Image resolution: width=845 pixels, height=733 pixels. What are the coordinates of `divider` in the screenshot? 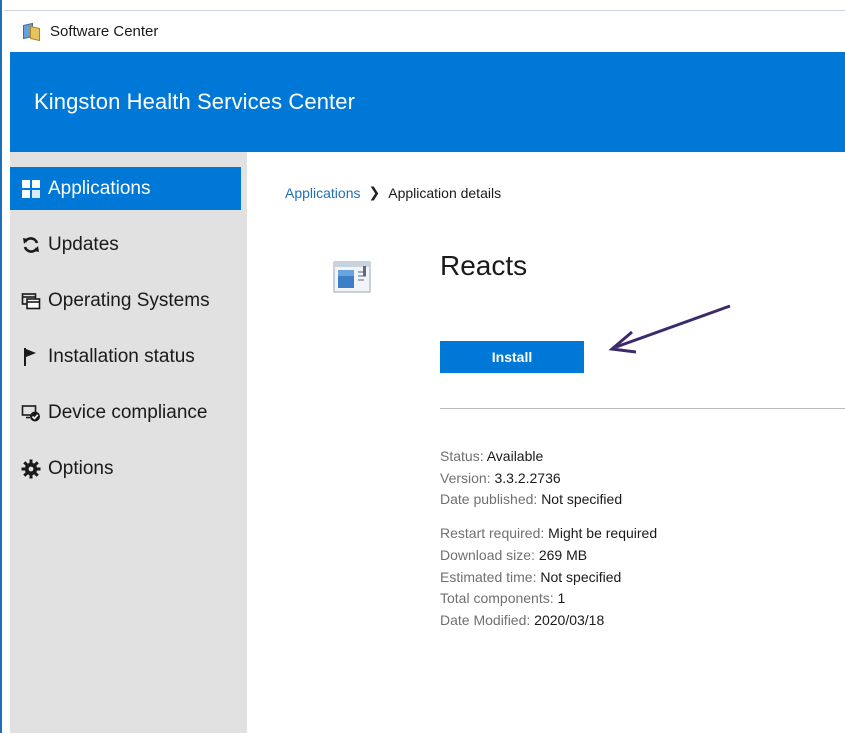 It's located at (642, 408).